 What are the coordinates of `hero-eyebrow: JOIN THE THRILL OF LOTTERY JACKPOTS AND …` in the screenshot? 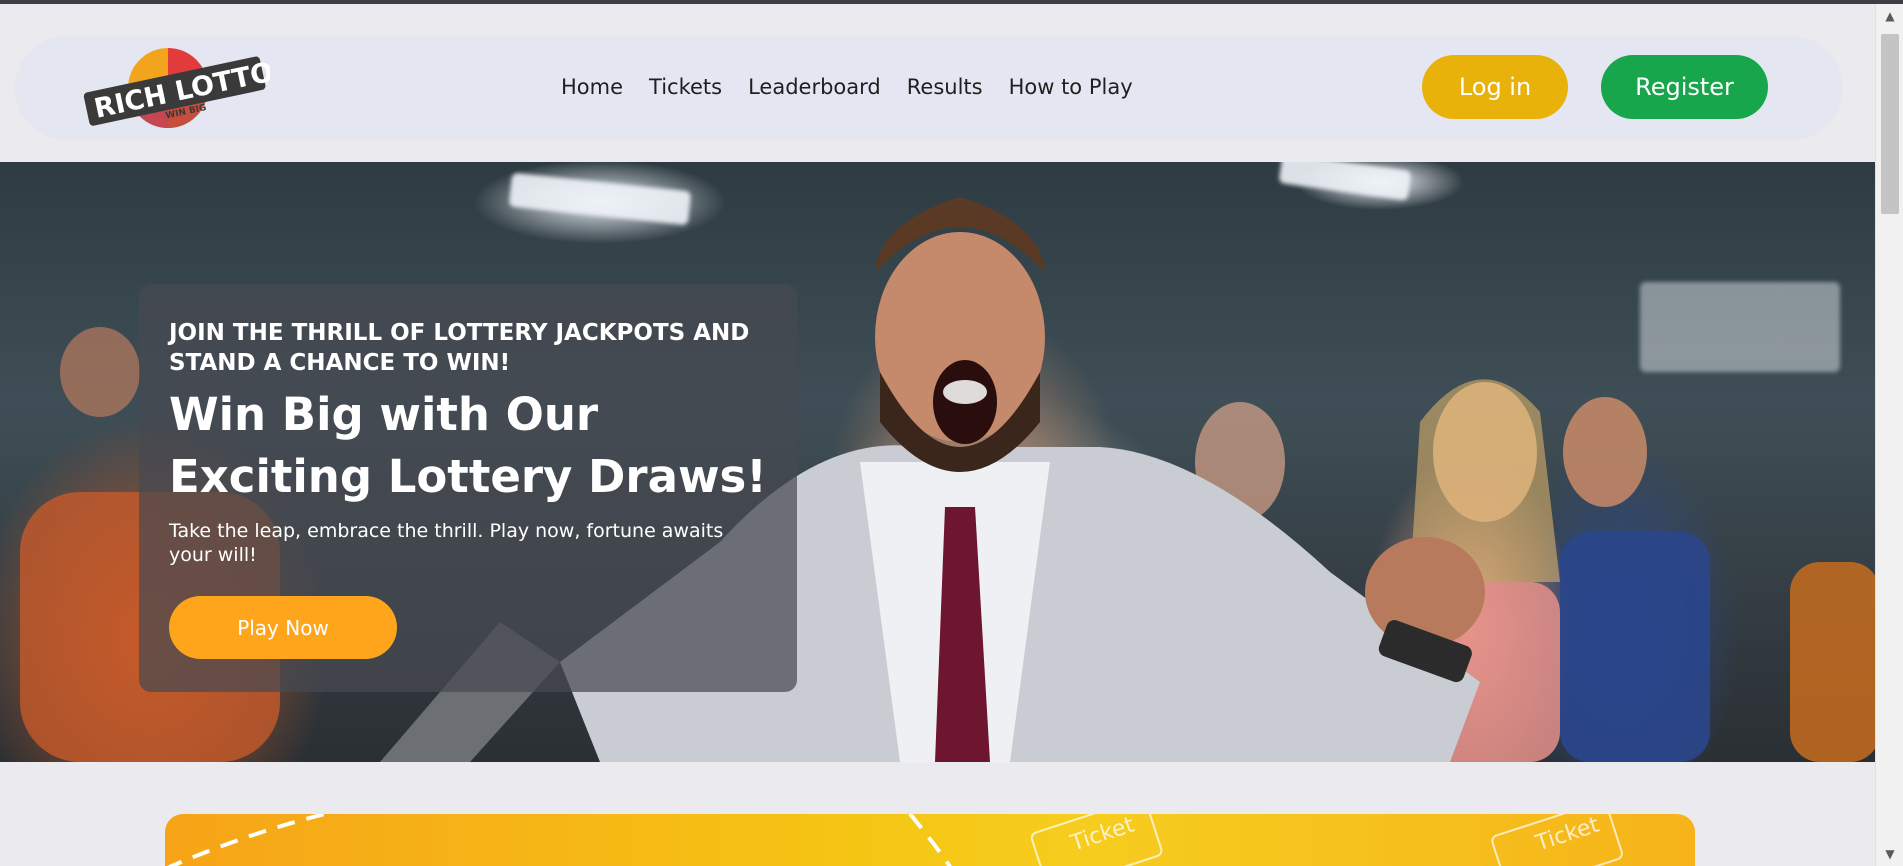 It's located at (459, 348).